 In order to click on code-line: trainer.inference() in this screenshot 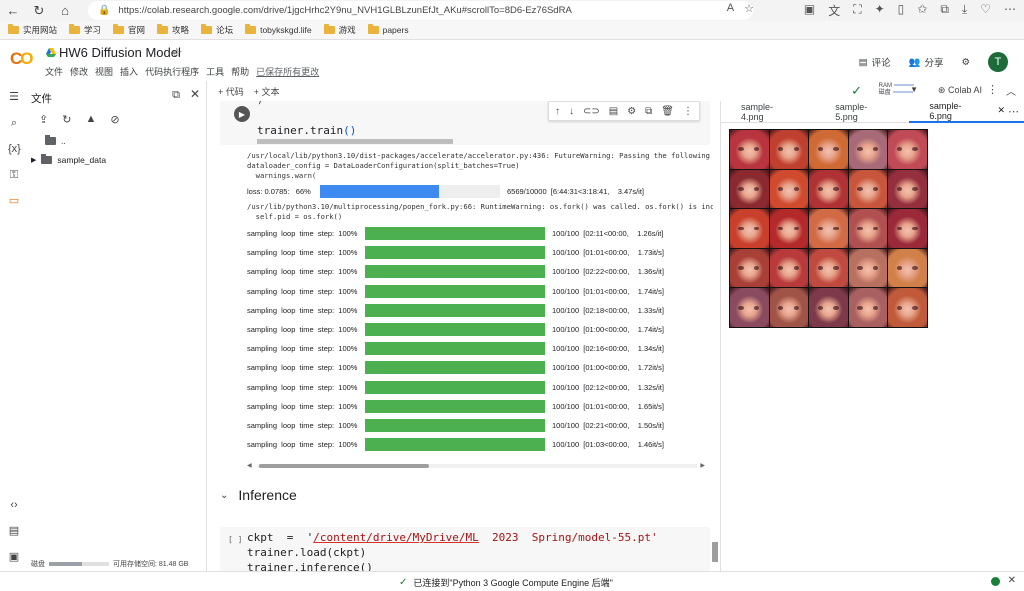, I will do `click(310, 566)`.